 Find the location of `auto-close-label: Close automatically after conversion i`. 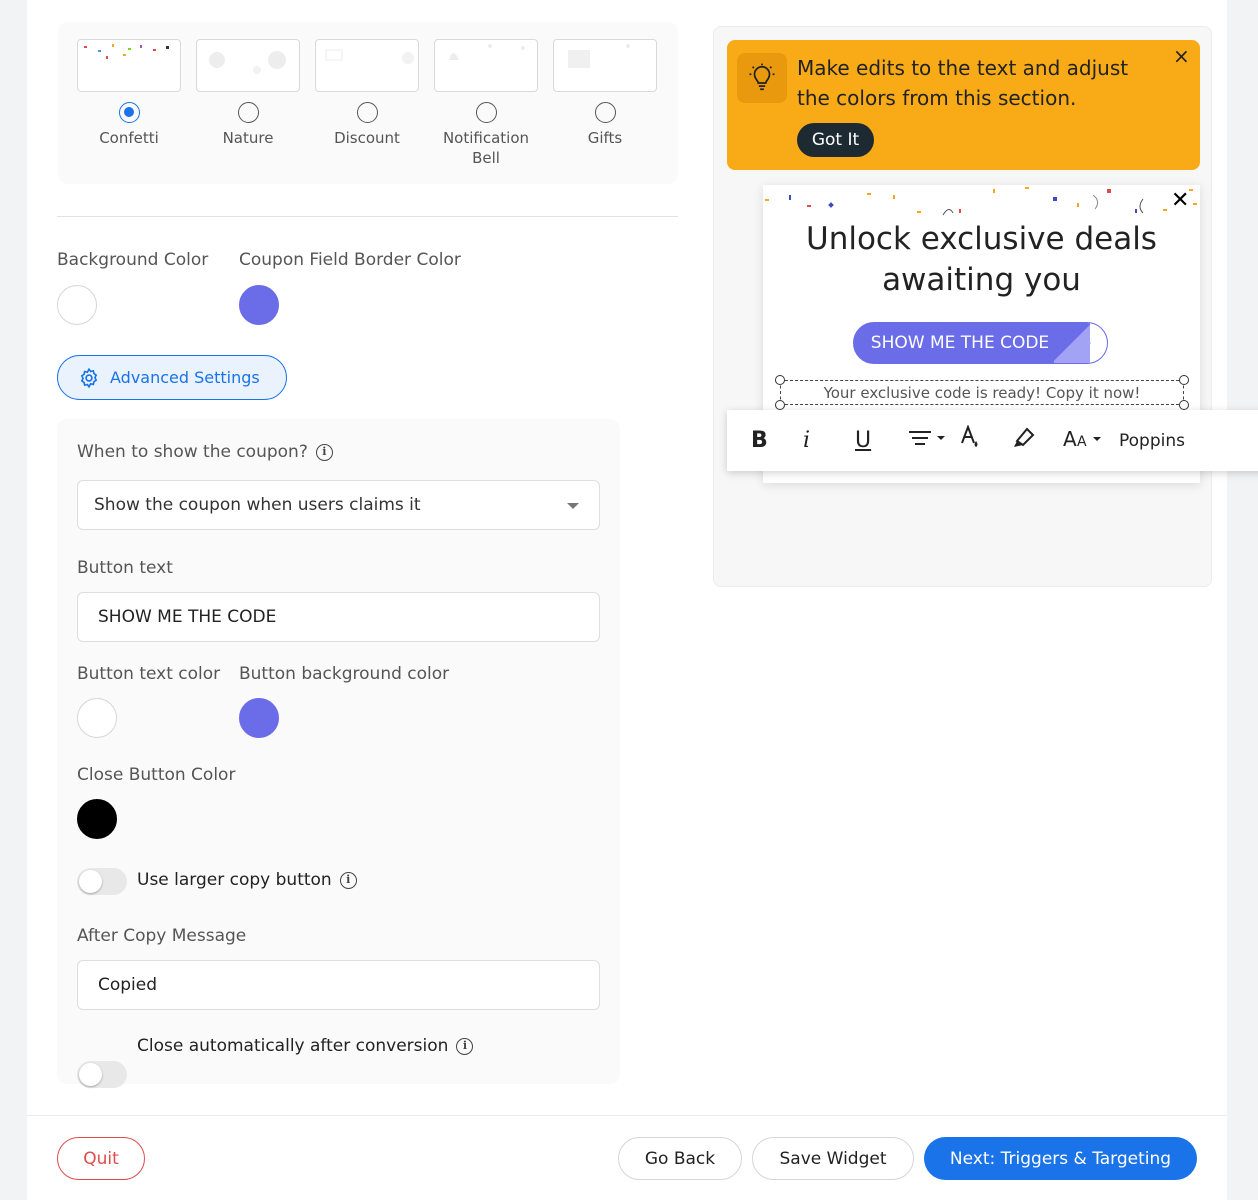

auto-close-label: Close automatically after conversion i is located at coordinates (305, 1046).